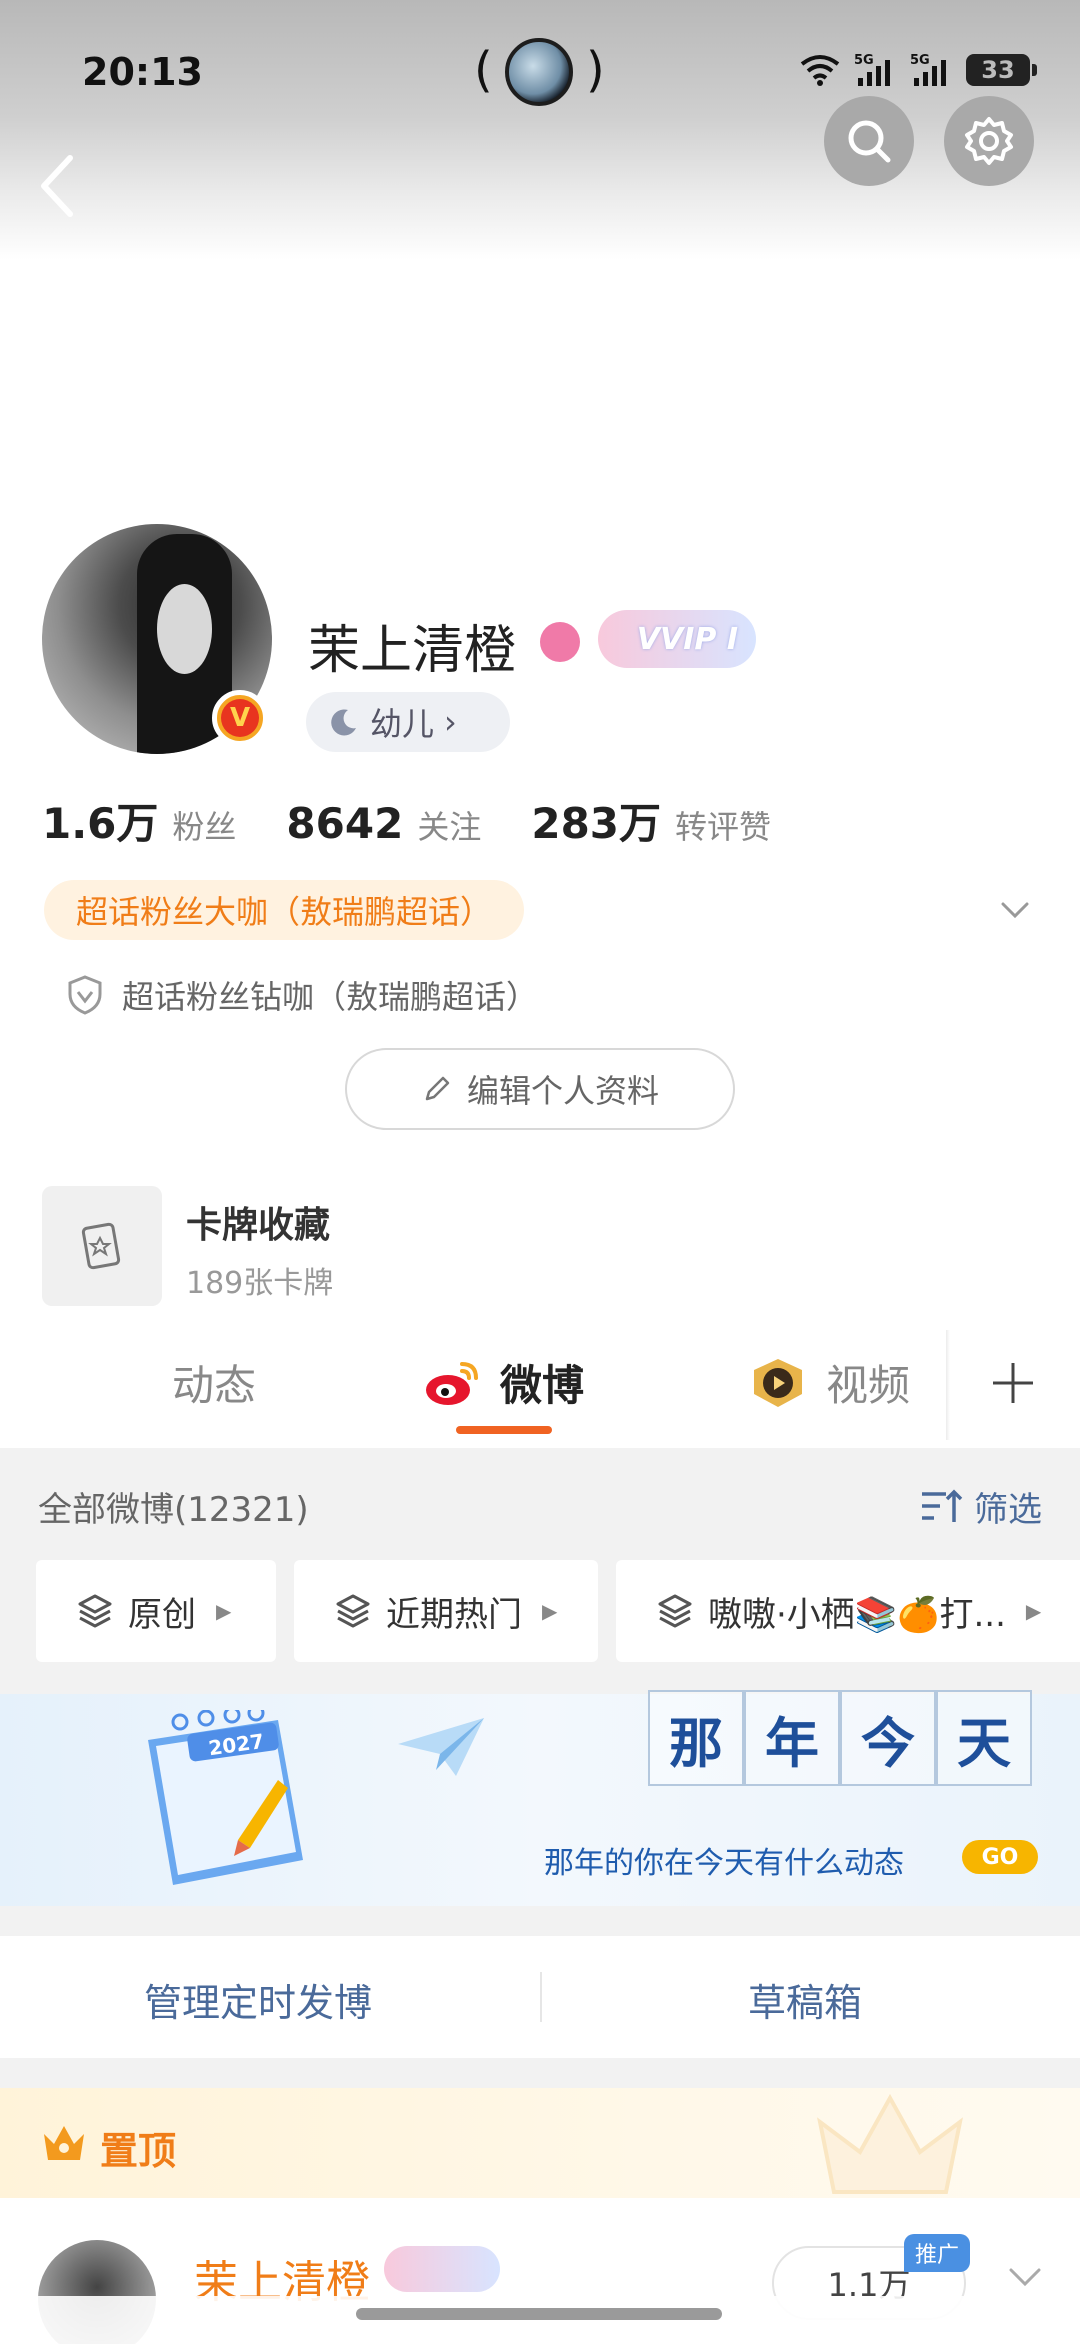 The height and width of the screenshot is (2344, 1080). What do you see at coordinates (560, 642) in the screenshot?
I see `female-gender-icon` at bounding box center [560, 642].